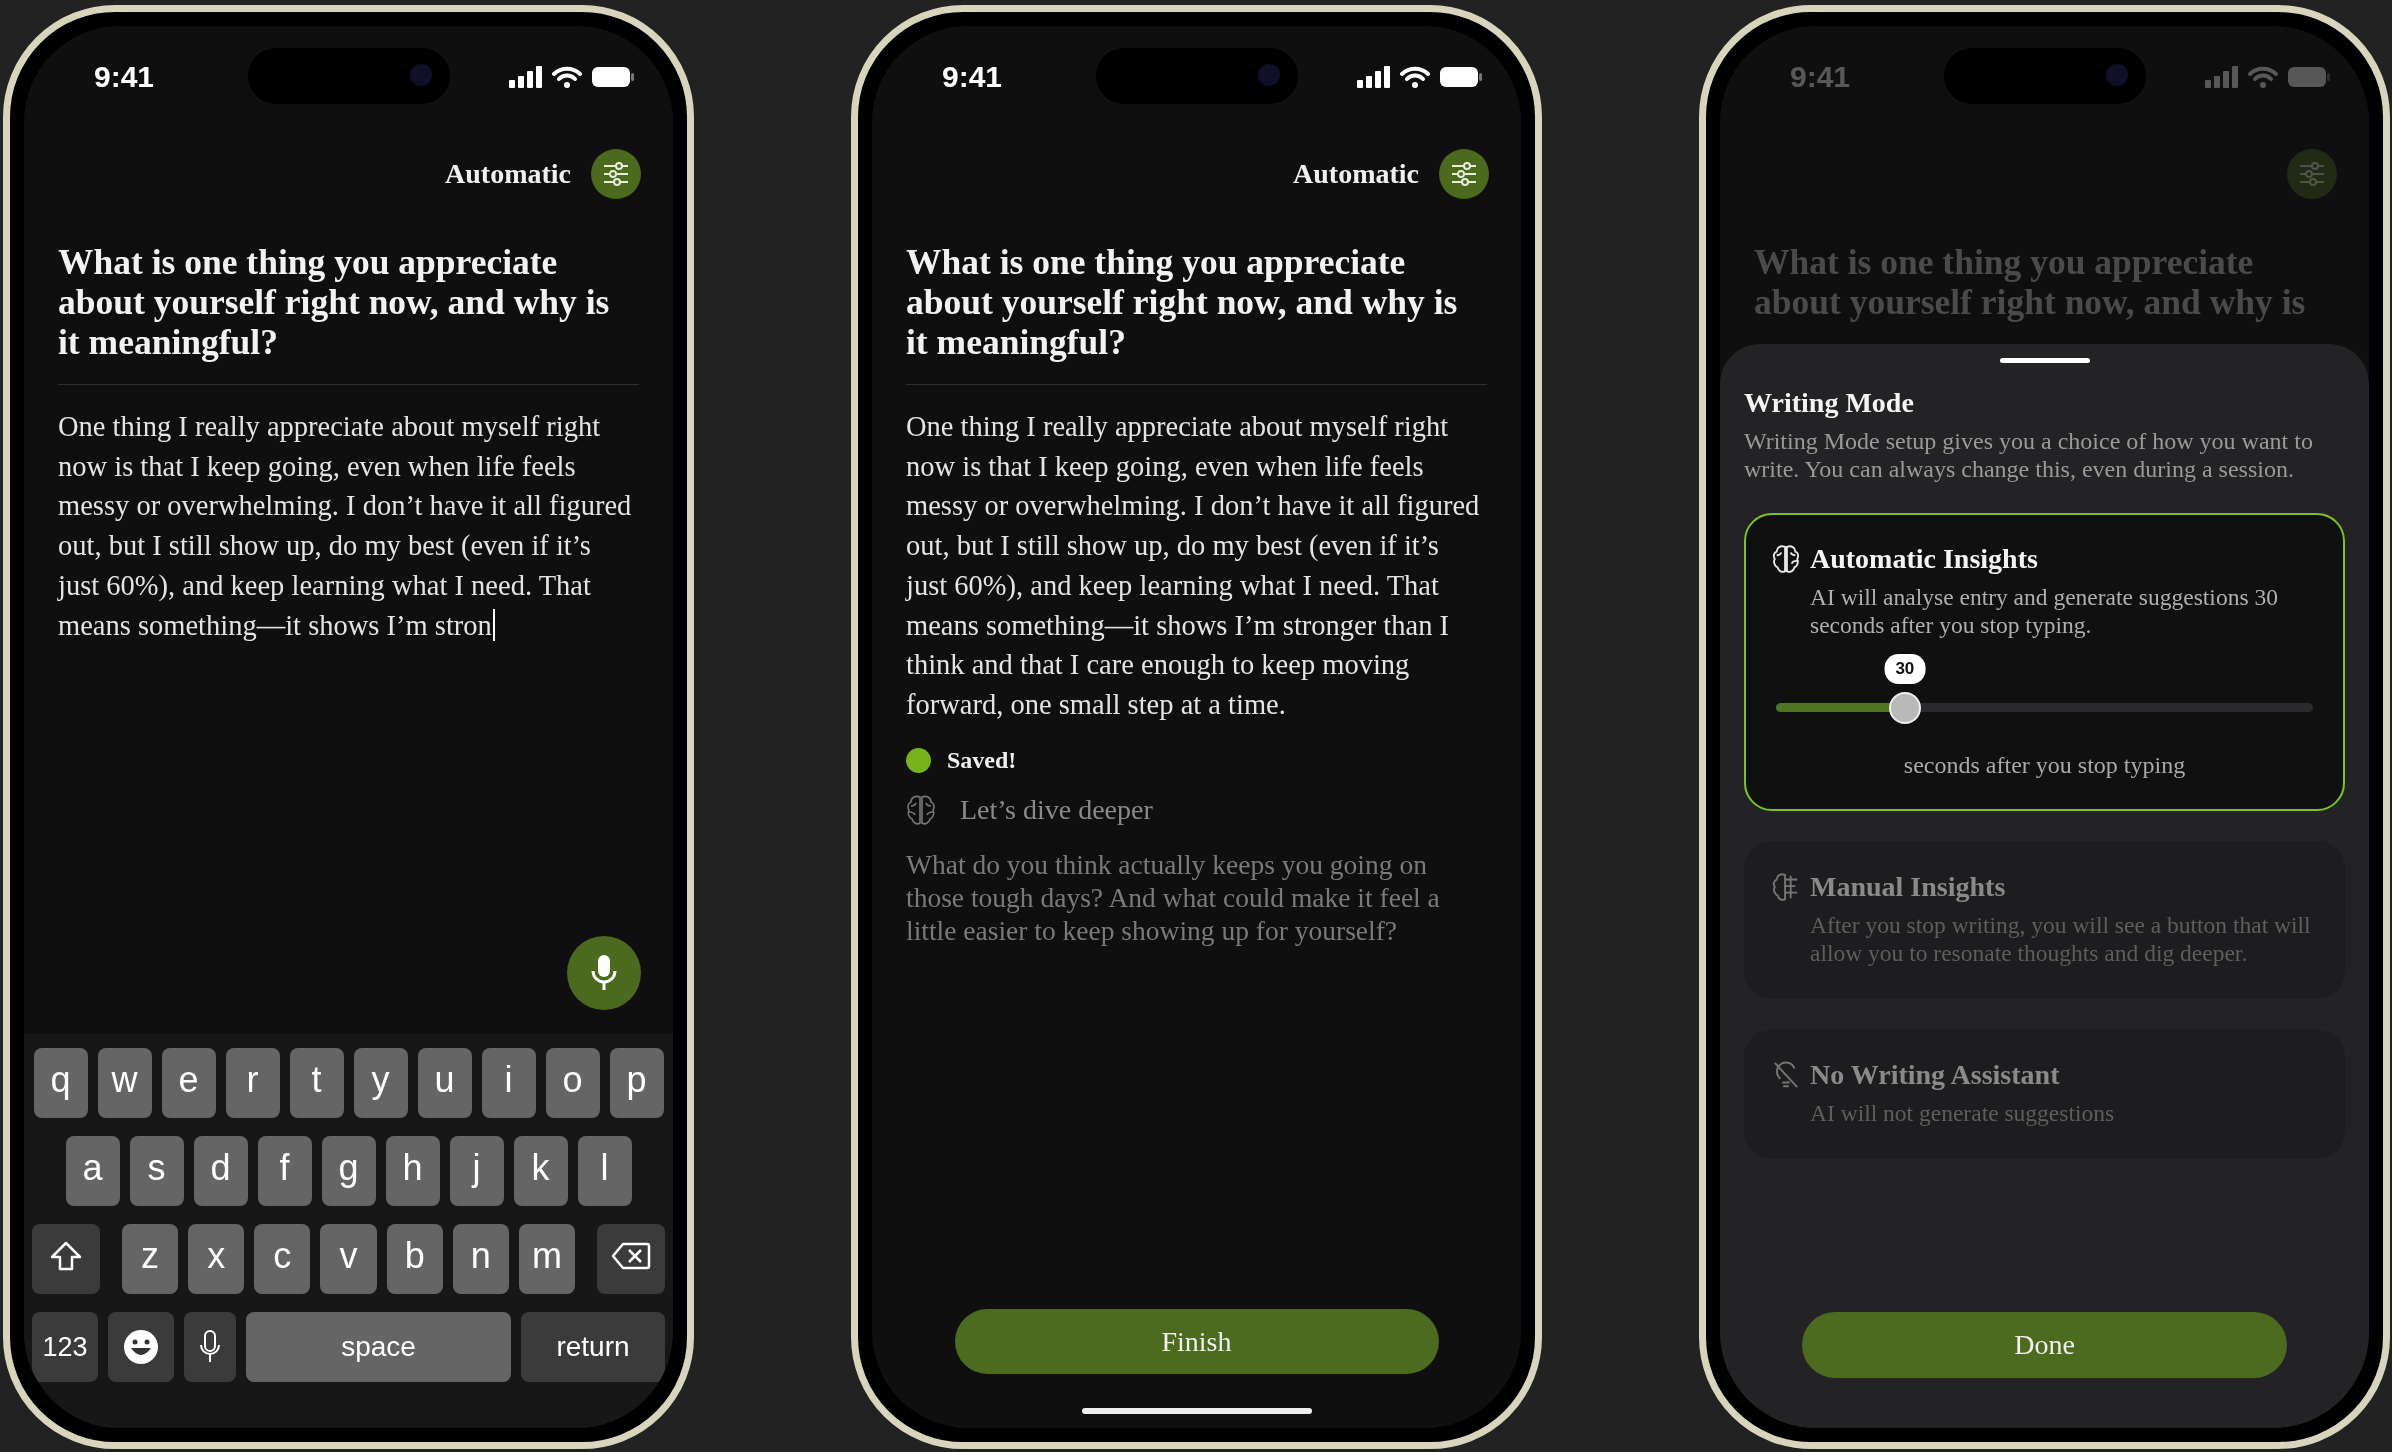 The image size is (2392, 1452). Describe the element at coordinates (2044, 611) in the screenshot. I see `option-description: AI will analyse entry and generate suggestions 30 seconds after you stop typing.` at that location.